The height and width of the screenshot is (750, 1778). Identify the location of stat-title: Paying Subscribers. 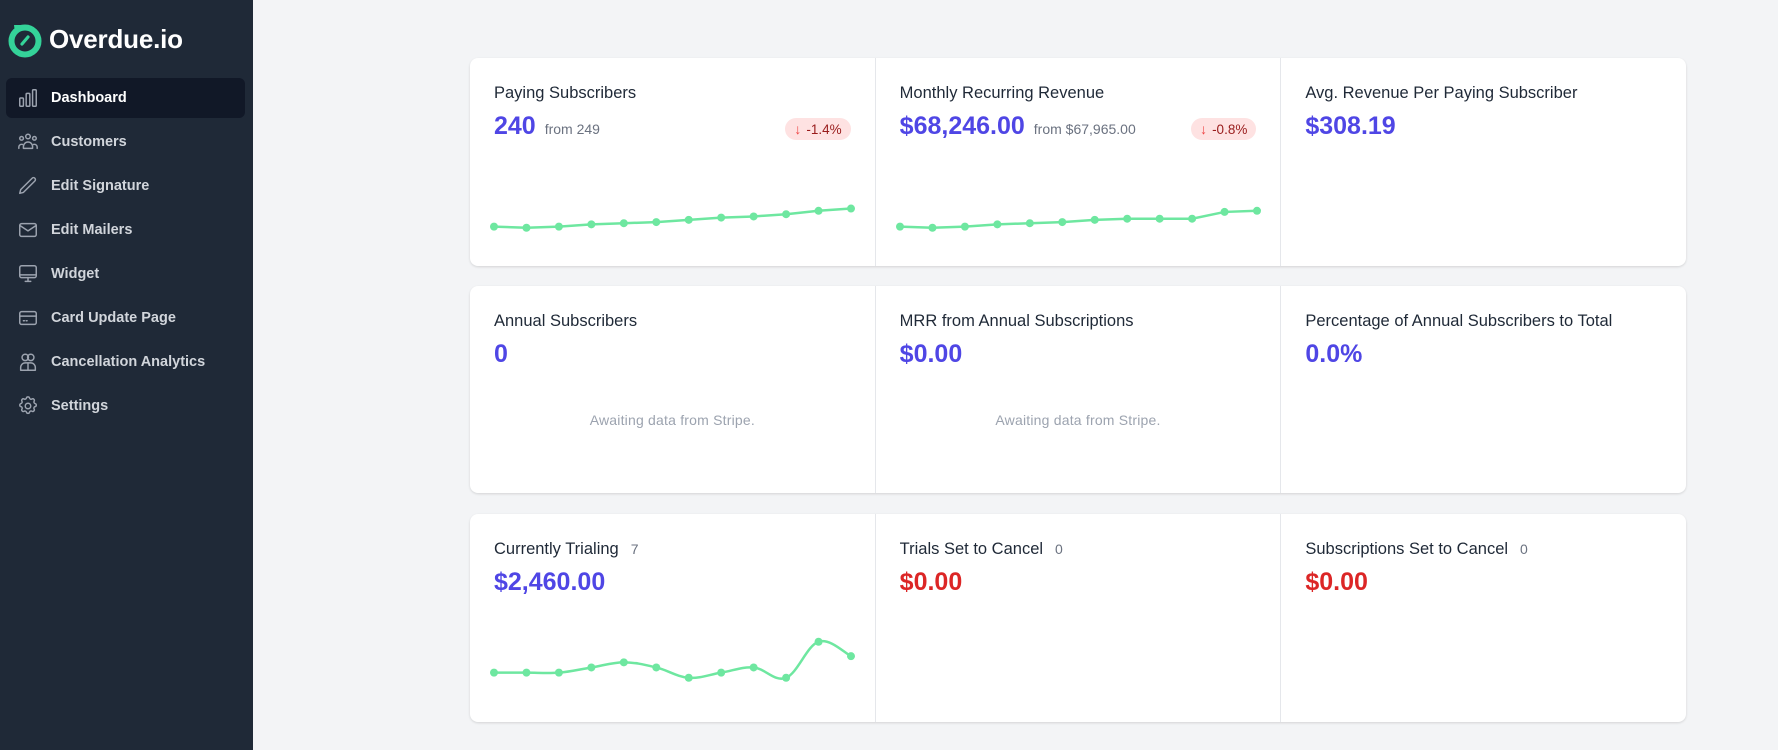
(565, 93).